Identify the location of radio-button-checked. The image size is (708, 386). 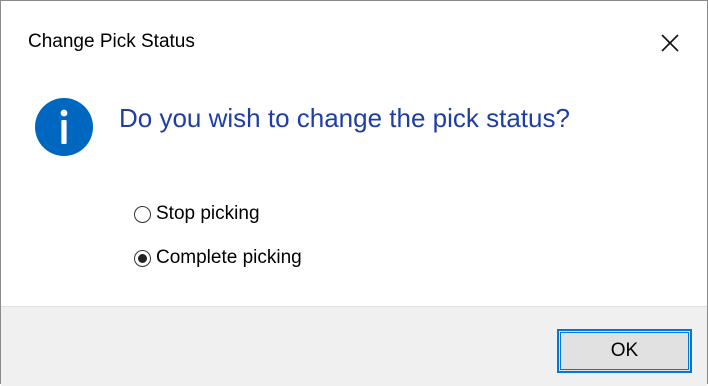
(142, 258).